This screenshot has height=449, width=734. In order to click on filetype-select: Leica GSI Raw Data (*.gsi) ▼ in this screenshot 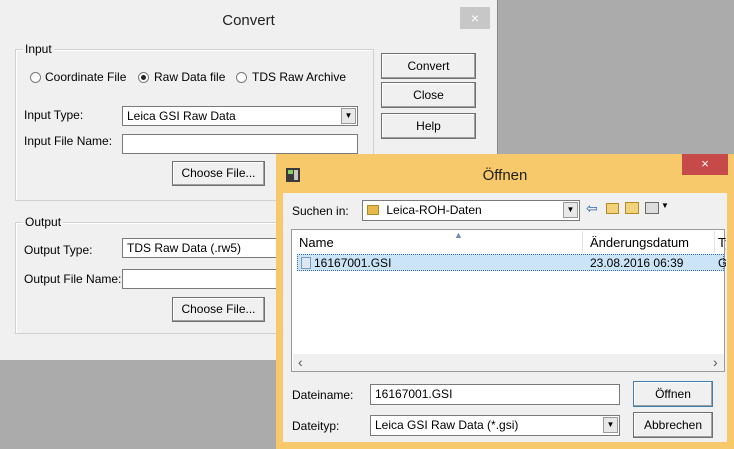, I will do `click(495, 425)`.